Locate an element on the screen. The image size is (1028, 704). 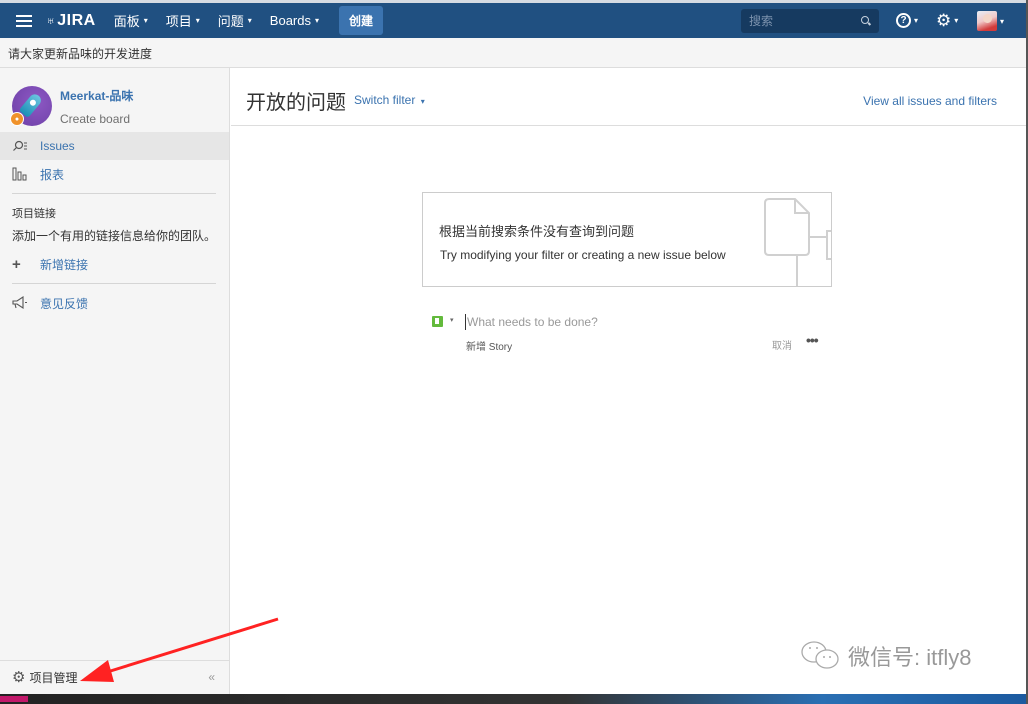
jira-logo: ♅ JIRA is located at coordinates (71, 21).